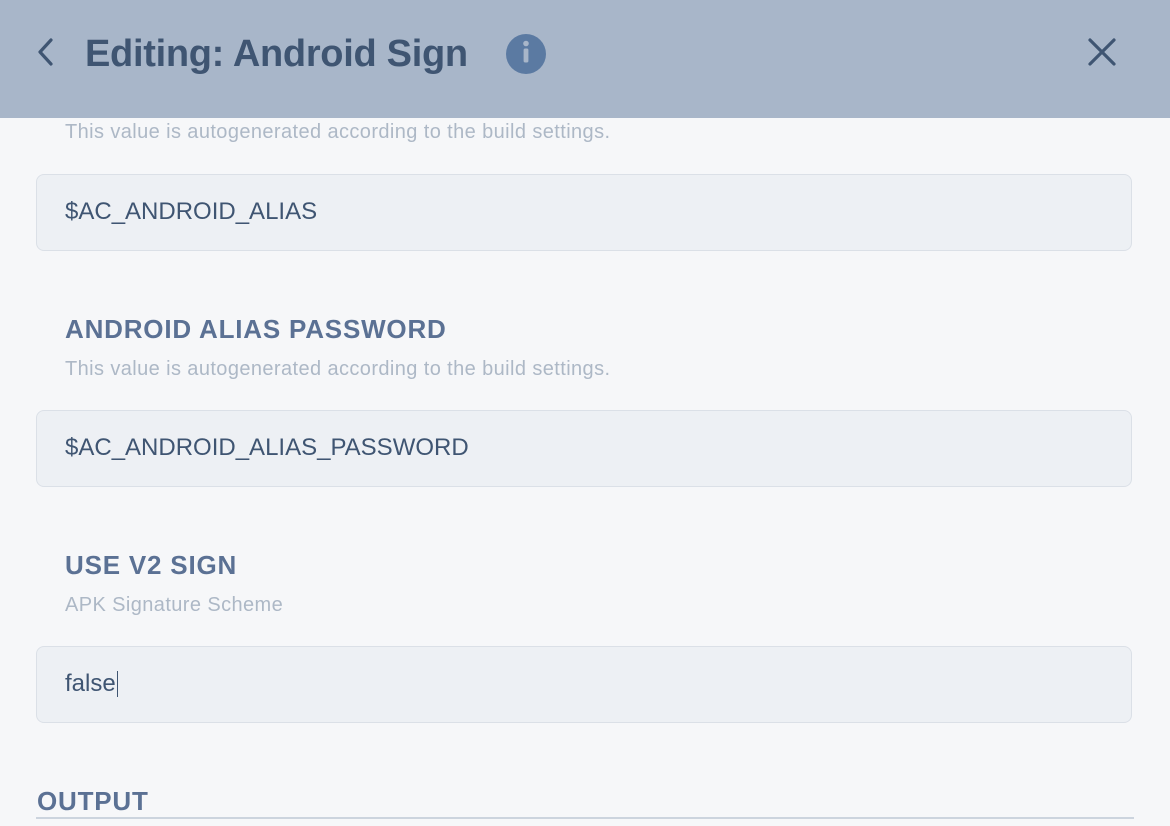 The height and width of the screenshot is (826, 1170). What do you see at coordinates (585, 818) in the screenshot?
I see `output-section-divider` at bounding box center [585, 818].